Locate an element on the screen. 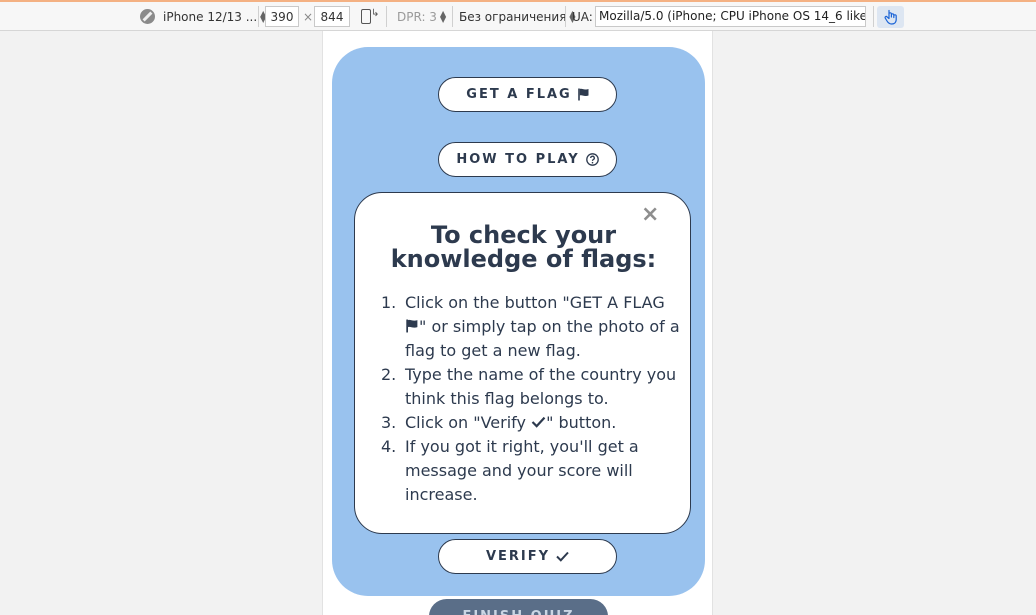 The height and width of the screenshot is (615, 1036). step-number: 4. is located at coordinates (389, 446).